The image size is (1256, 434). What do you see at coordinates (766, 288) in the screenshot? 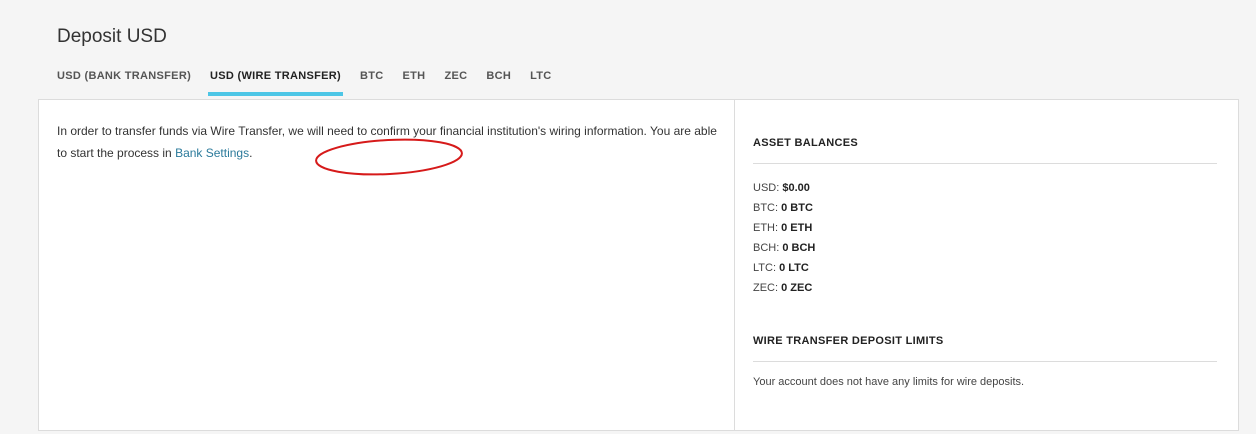
I see `balance-label: ZEC:` at bounding box center [766, 288].